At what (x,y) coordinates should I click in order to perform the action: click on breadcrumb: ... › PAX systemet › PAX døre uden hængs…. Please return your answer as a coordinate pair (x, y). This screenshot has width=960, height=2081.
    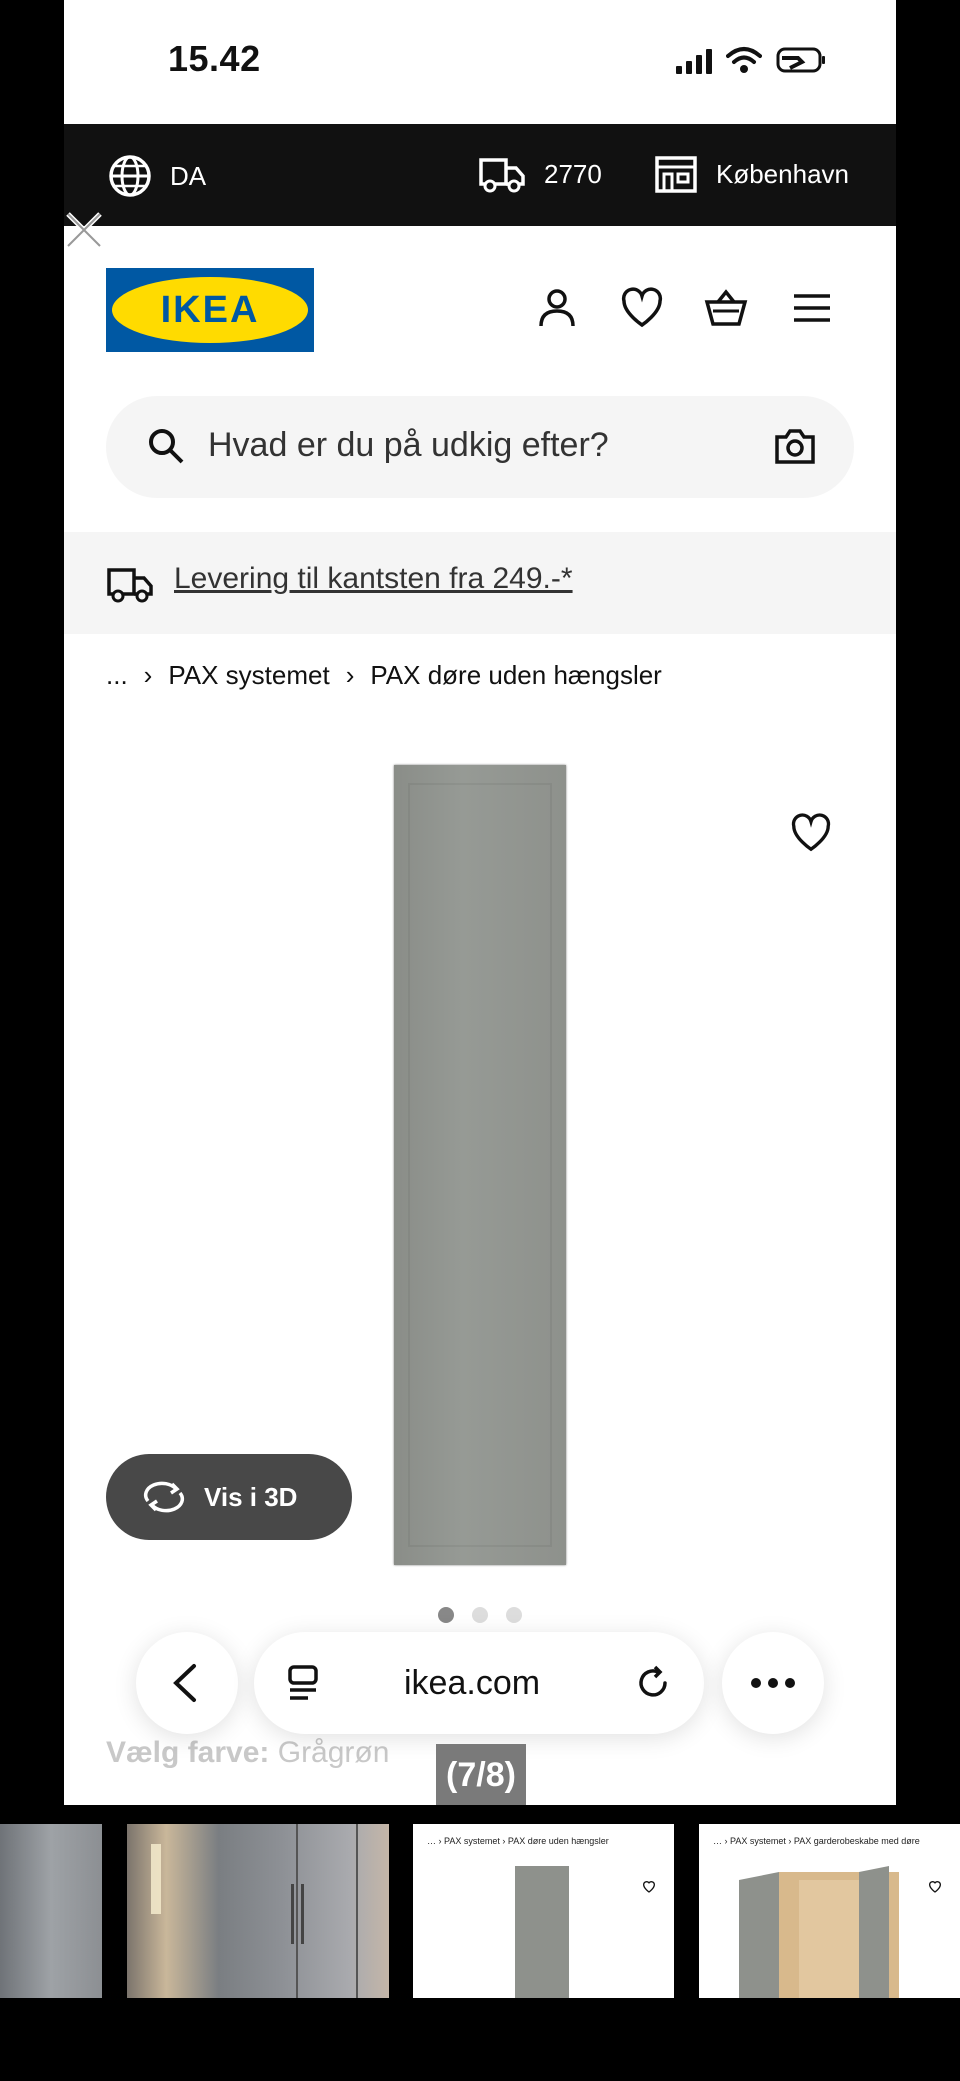
    Looking at the image, I should click on (384, 675).